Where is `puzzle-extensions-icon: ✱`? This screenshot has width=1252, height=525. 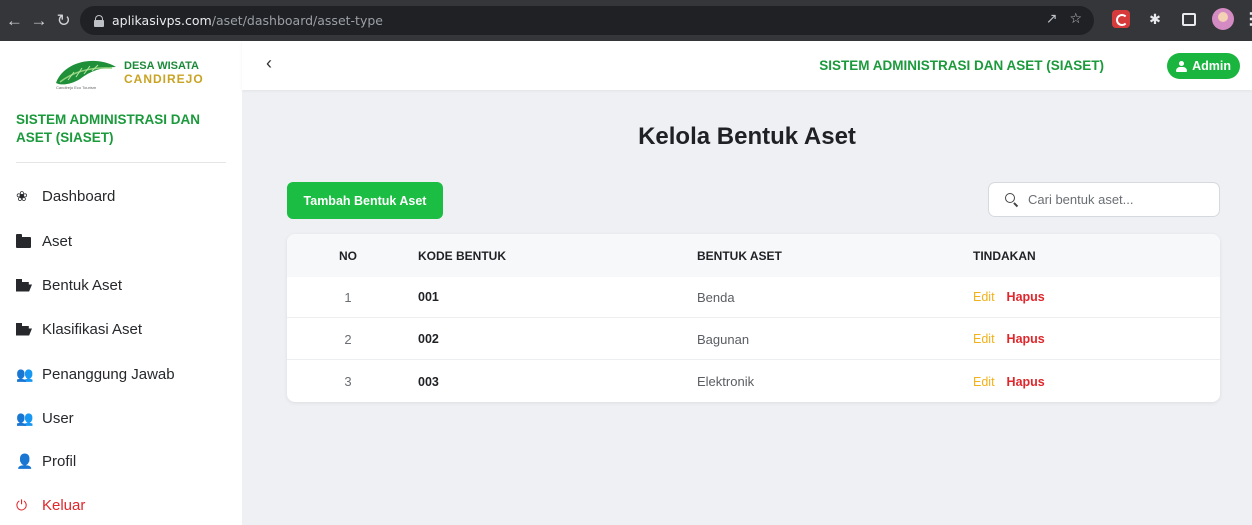 puzzle-extensions-icon: ✱ is located at coordinates (1155, 19).